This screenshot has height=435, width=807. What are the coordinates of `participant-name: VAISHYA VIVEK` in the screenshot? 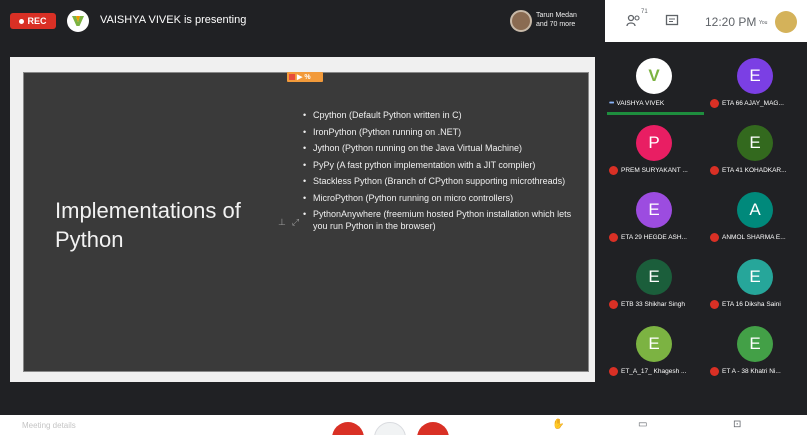 It's located at (640, 103).